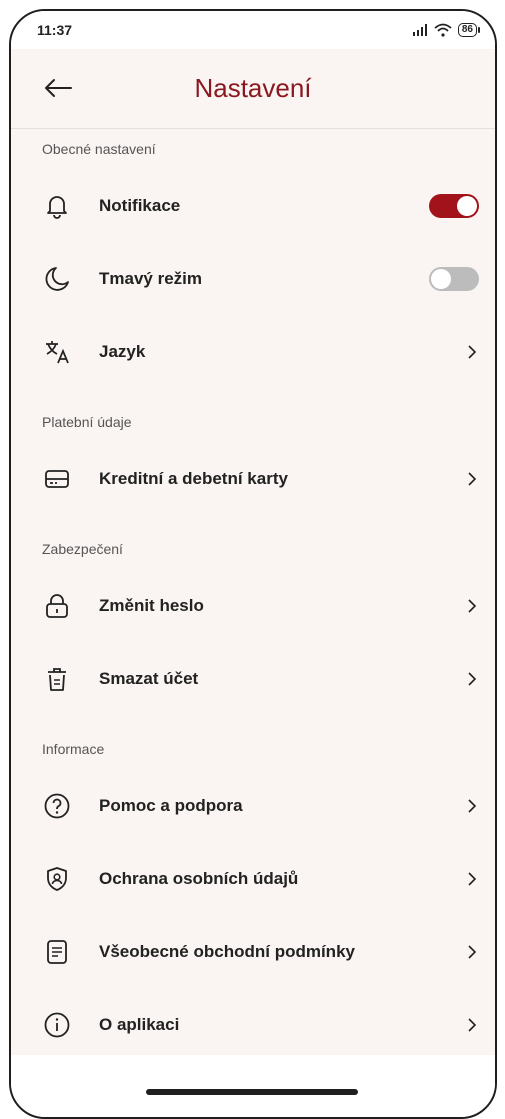 Image resolution: width=505 pixels, height=1119 pixels. I want to click on translate-icon, so click(57, 352).